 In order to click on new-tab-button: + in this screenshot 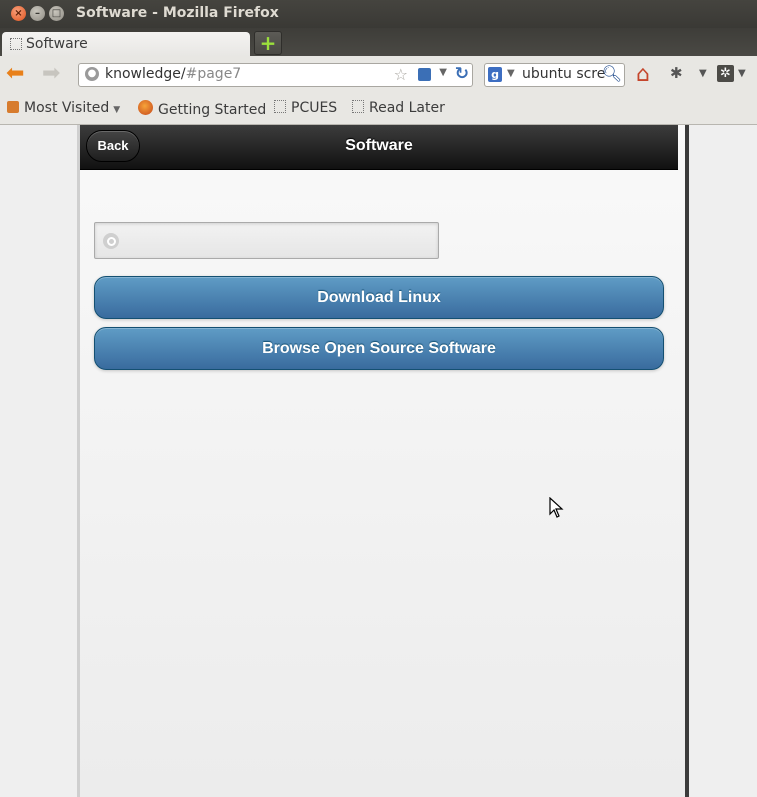, I will do `click(268, 43)`.